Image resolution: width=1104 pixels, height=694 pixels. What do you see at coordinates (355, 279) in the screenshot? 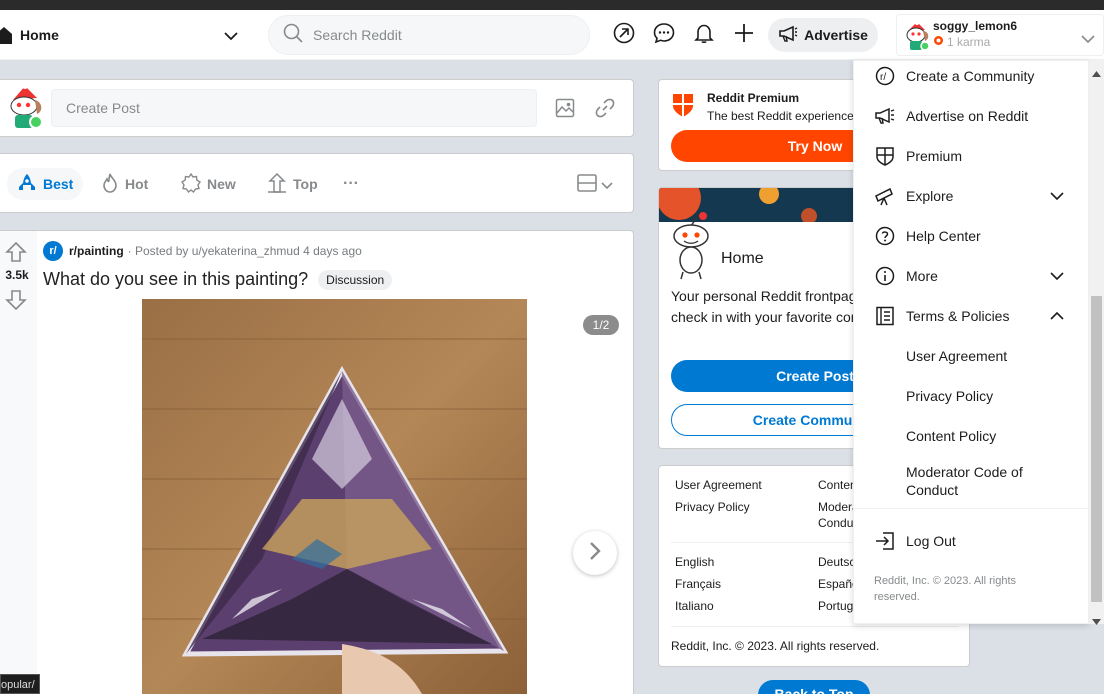
I see `post-flair: Discussion` at bounding box center [355, 279].